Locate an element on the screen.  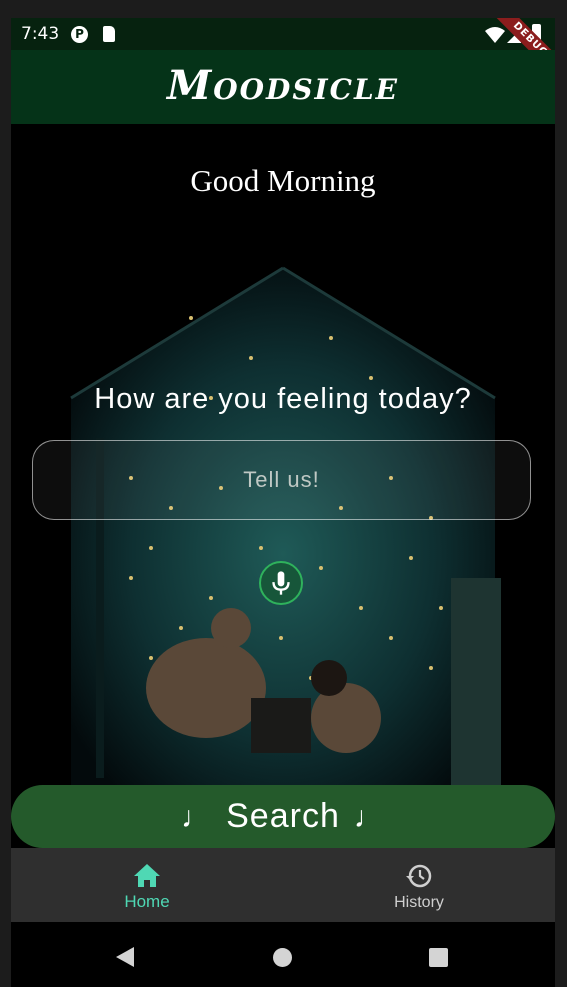
nav-label-history: History is located at coordinates (419, 902).